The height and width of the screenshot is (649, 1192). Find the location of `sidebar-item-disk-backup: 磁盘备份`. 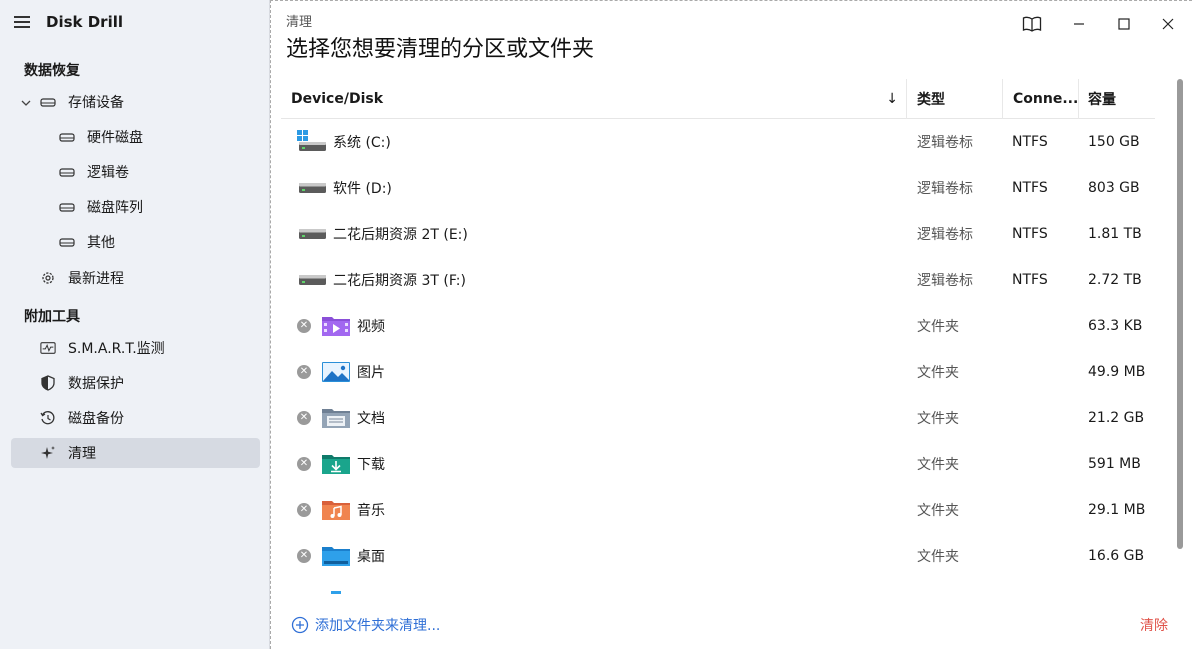

sidebar-item-disk-backup: 磁盘备份 is located at coordinates (82, 418).